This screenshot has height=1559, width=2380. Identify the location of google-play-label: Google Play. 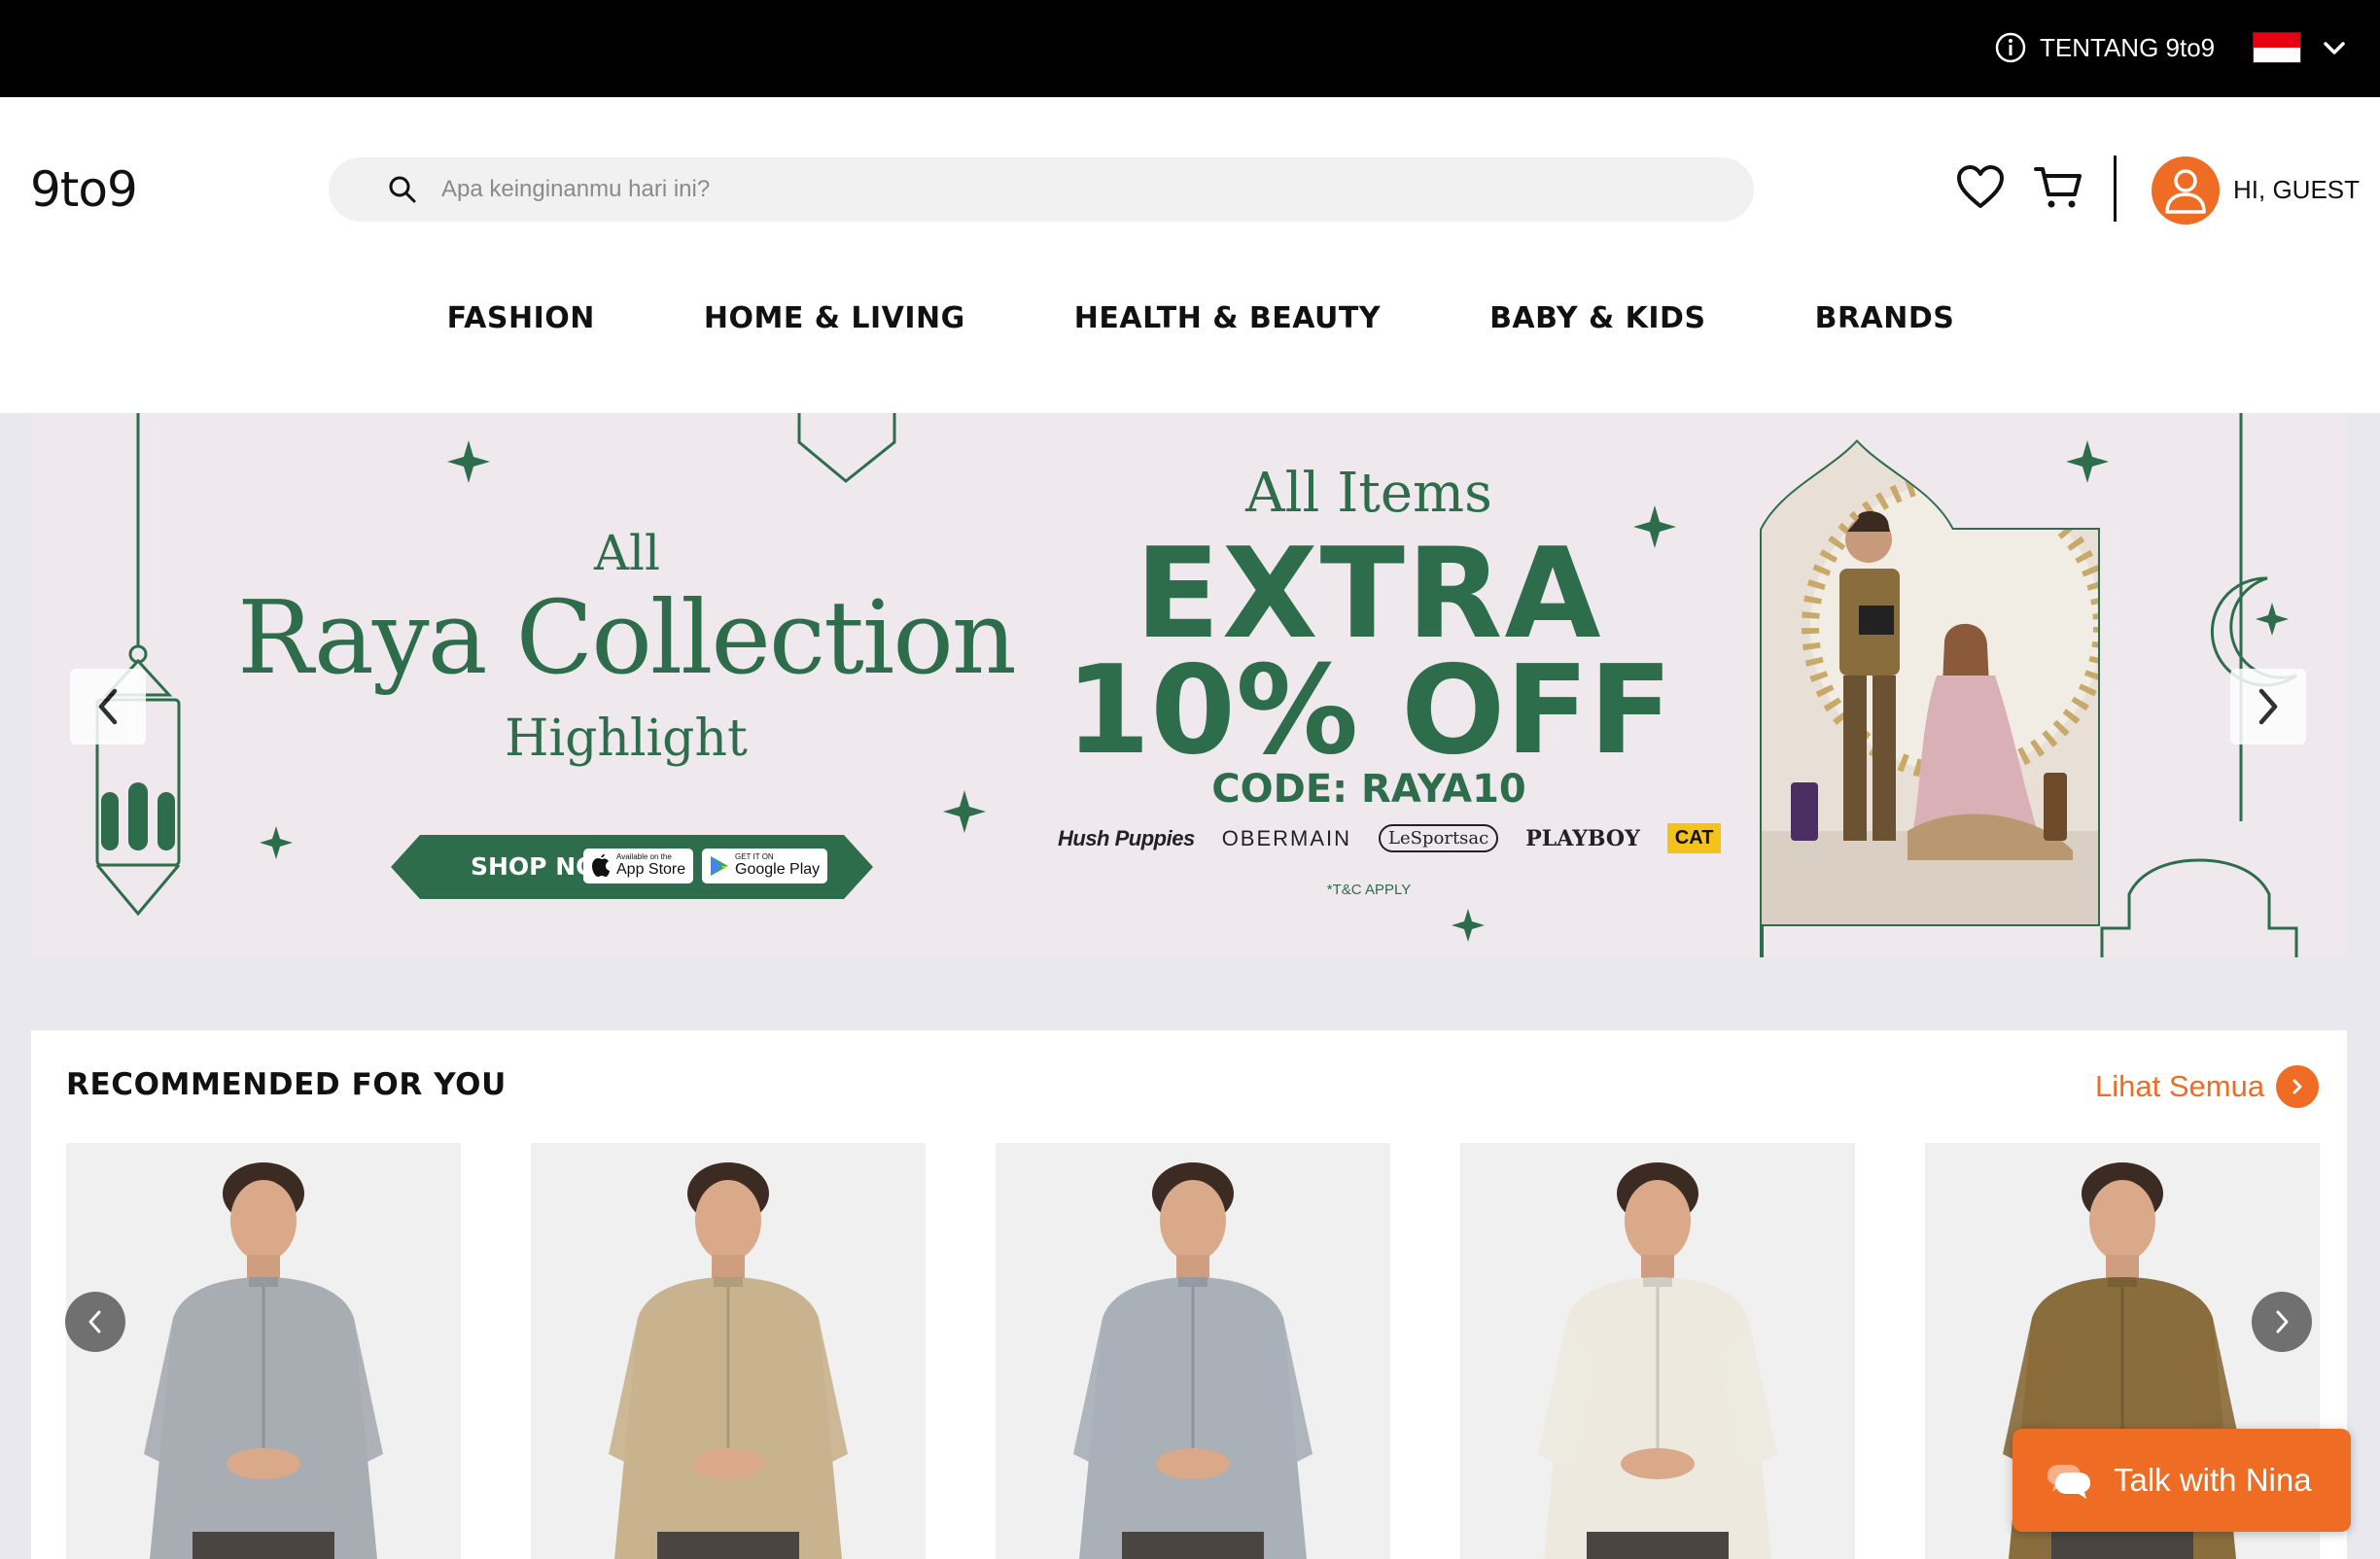
(778, 869).